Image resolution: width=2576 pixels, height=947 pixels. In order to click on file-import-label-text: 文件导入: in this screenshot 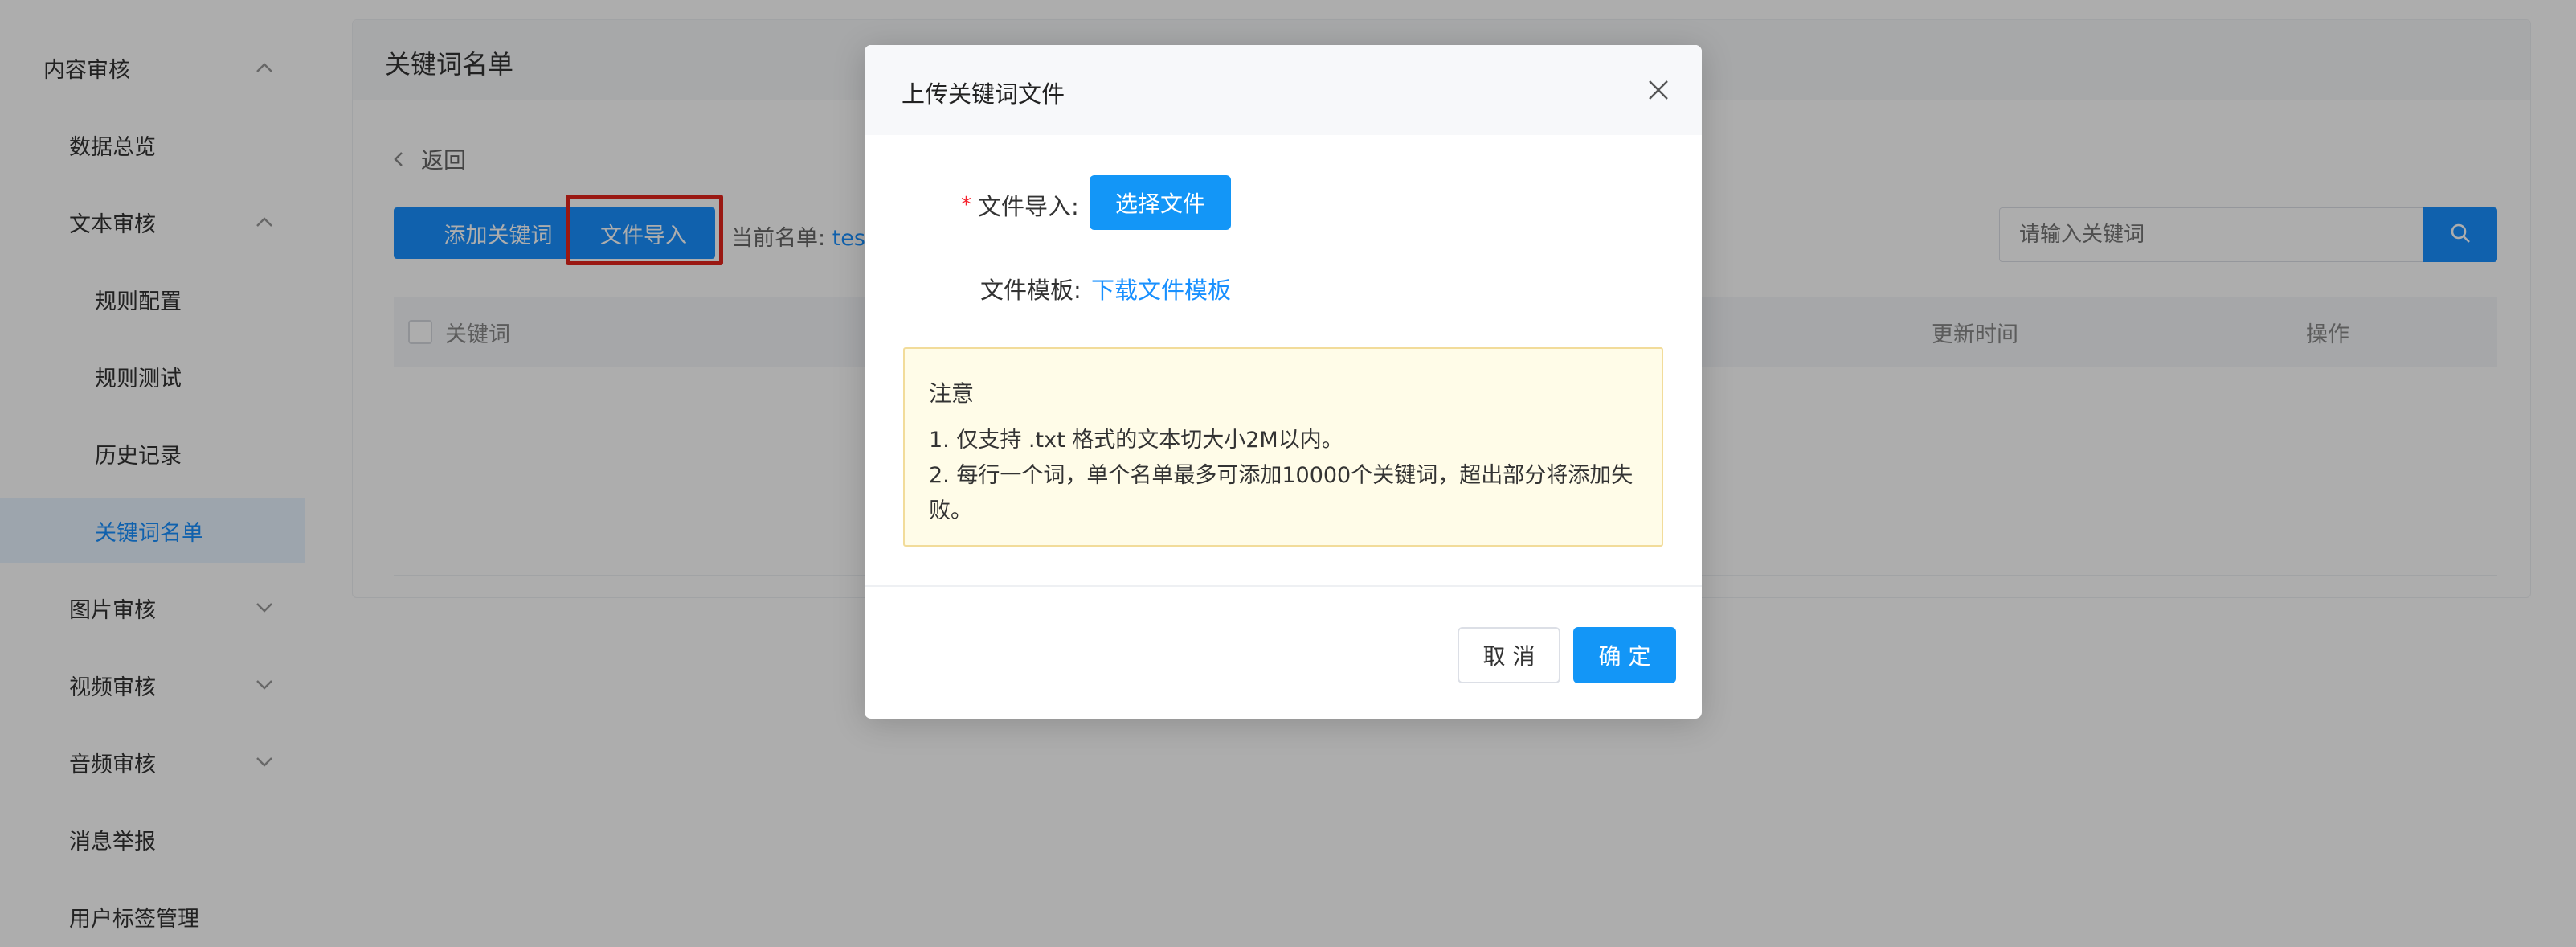, I will do `click(1028, 206)`.